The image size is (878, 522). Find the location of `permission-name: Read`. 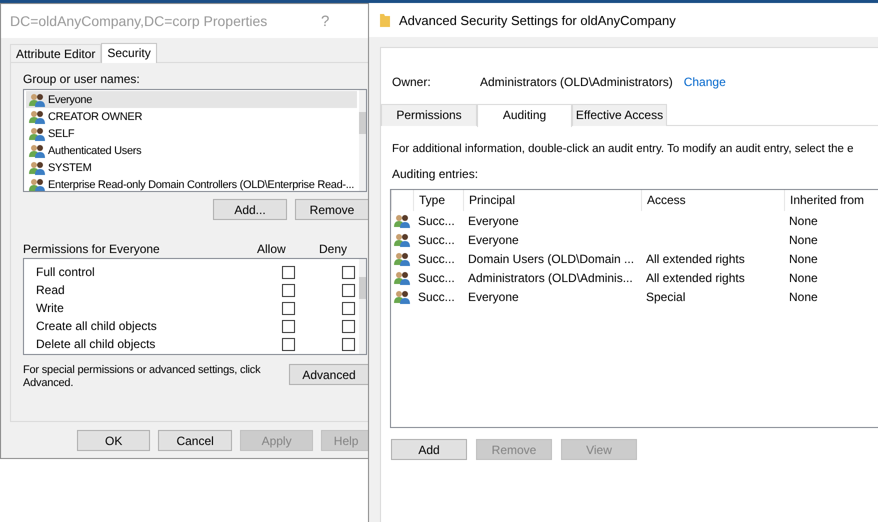

permission-name: Read is located at coordinates (51, 290).